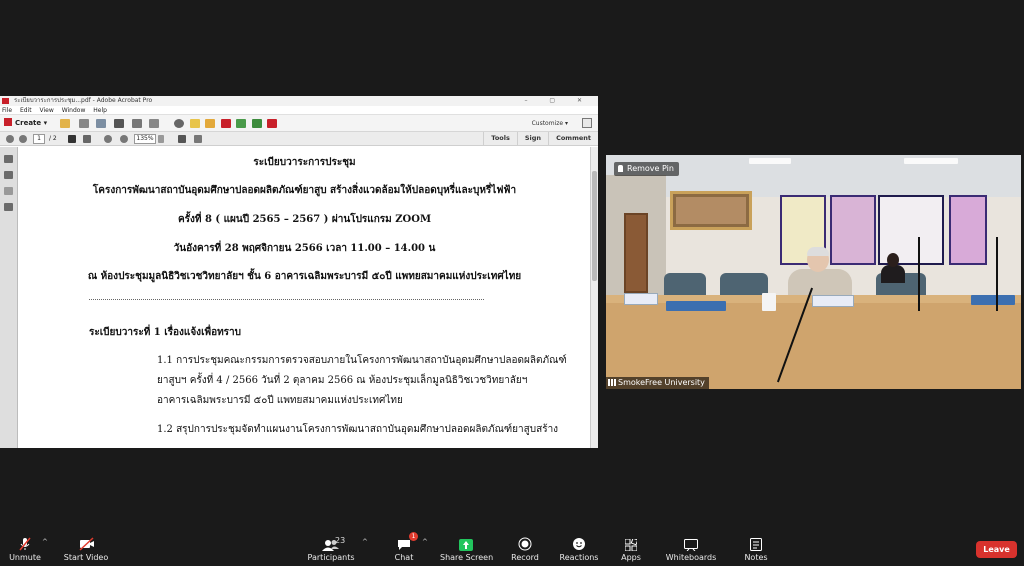 Image resolution: width=1024 pixels, height=566 pixels. What do you see at coordinates (299, 110) in the screenshot?
I see `acrobat-menubar: File Edit View Window Help` at bounding box center [299, 110].